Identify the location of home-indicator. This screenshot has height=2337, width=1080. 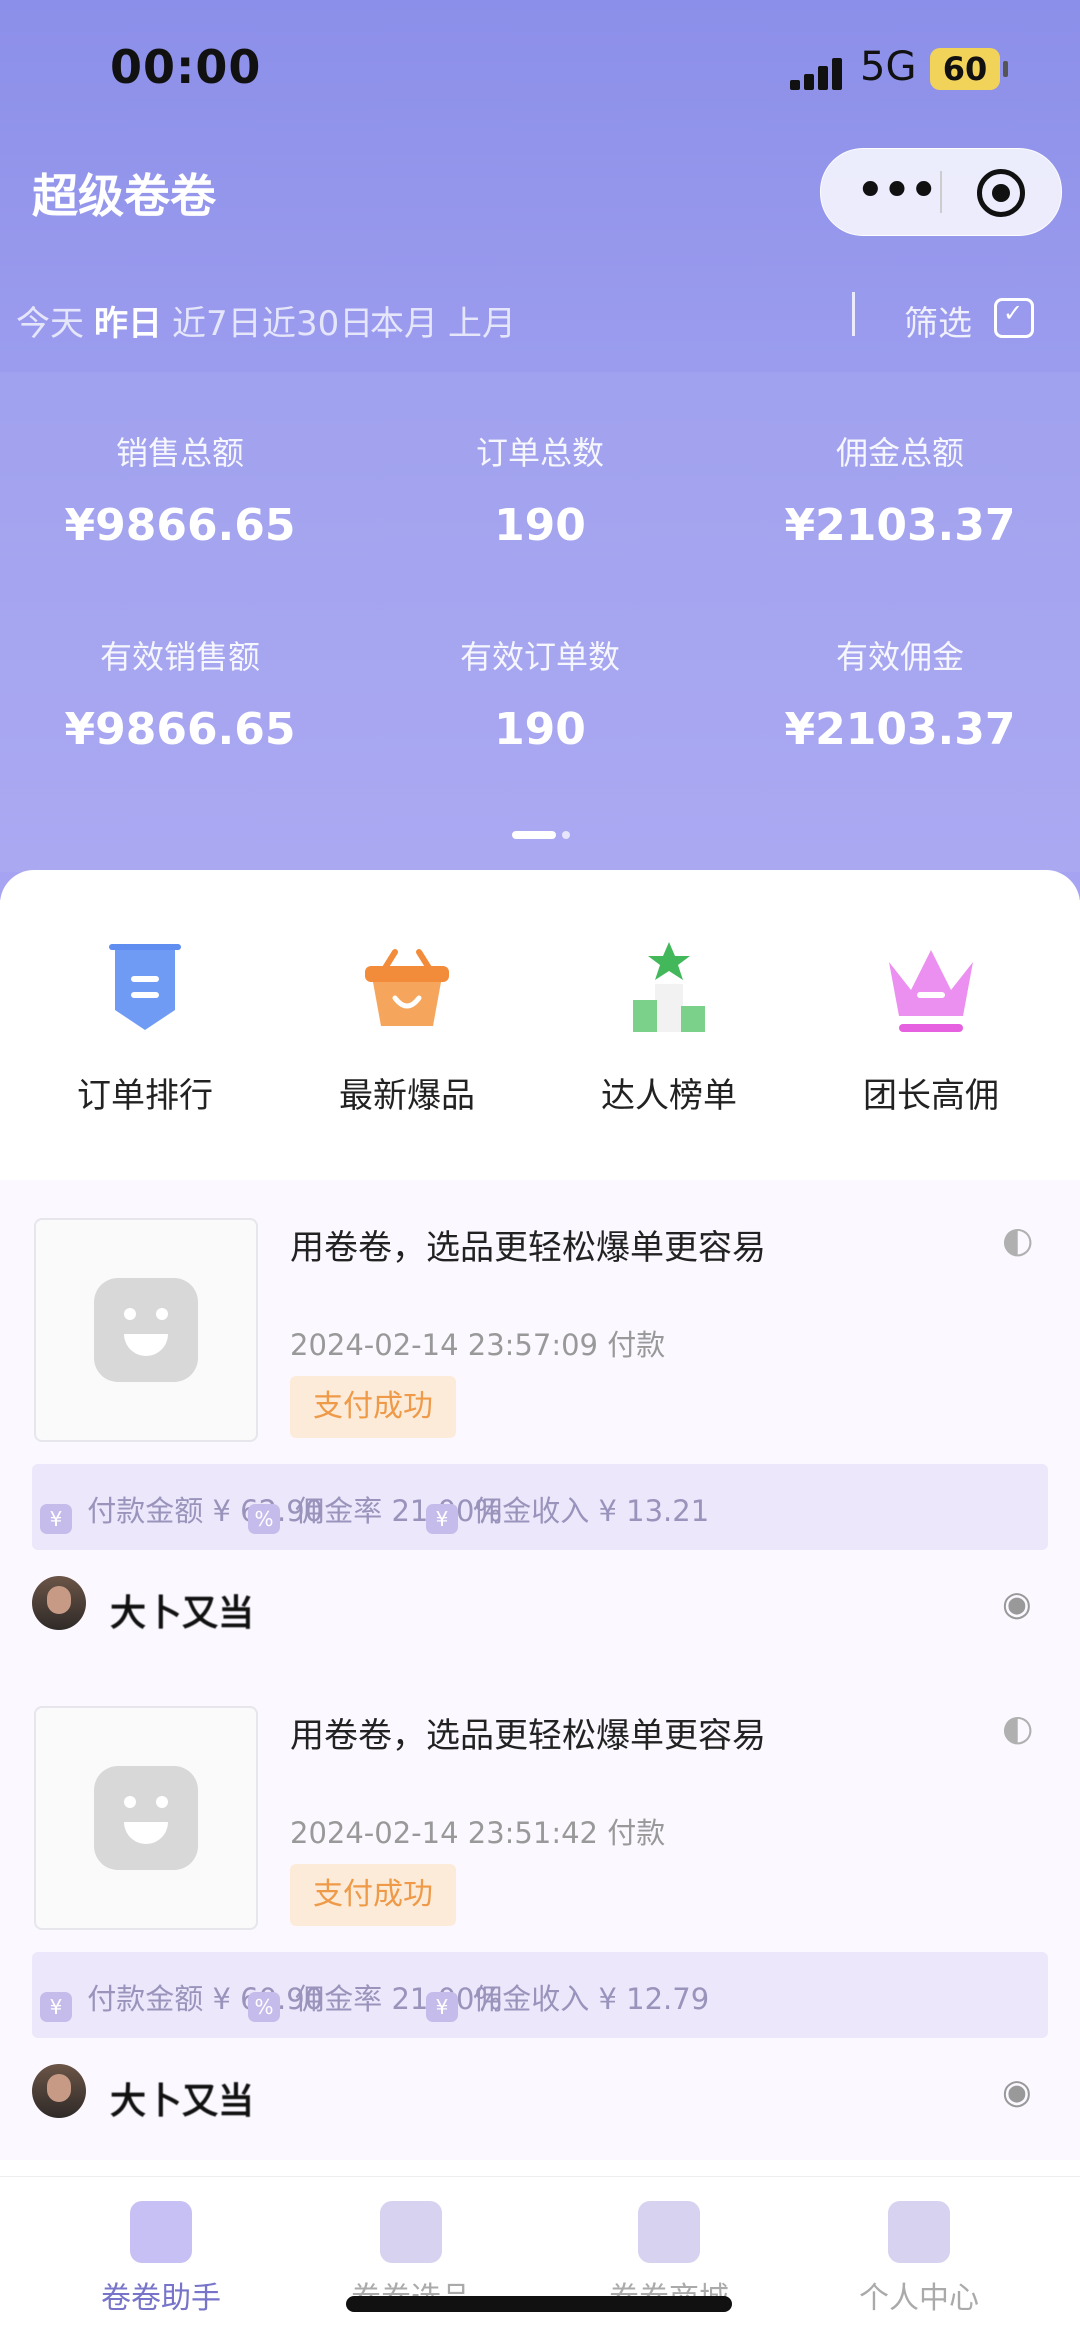
(539, 2304).